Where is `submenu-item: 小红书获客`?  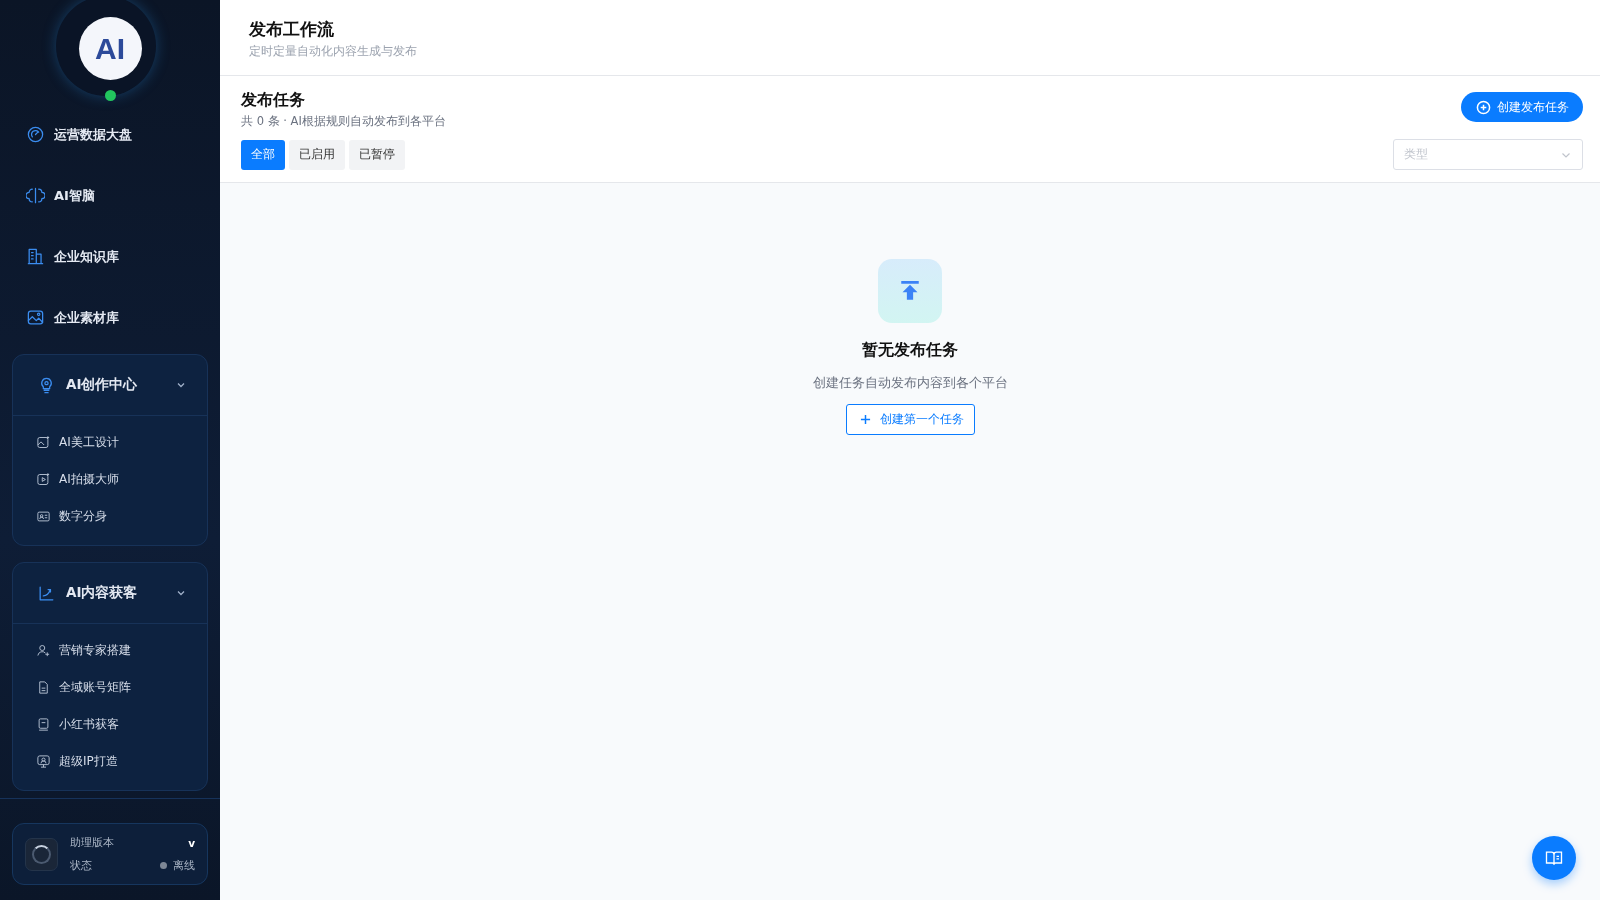
submenu-item: 小红书获客 is located at coordinates (110, 724).